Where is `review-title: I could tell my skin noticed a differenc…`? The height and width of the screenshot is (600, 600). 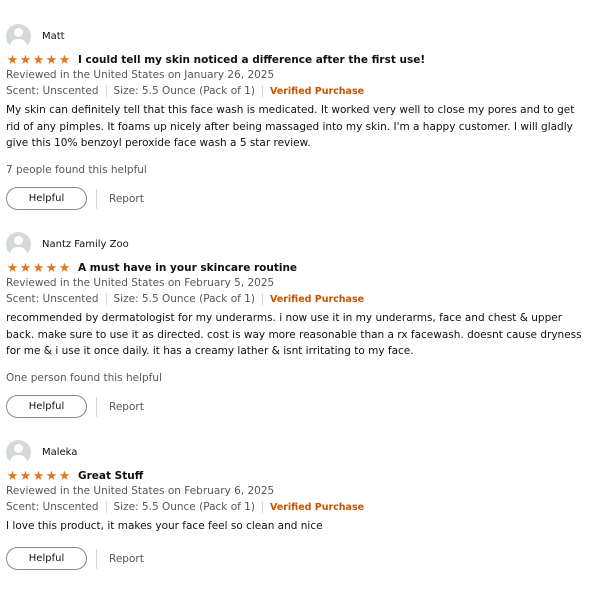 review-title: I could tell my skin noticed a differenc… is located at coordinates (251, 60).